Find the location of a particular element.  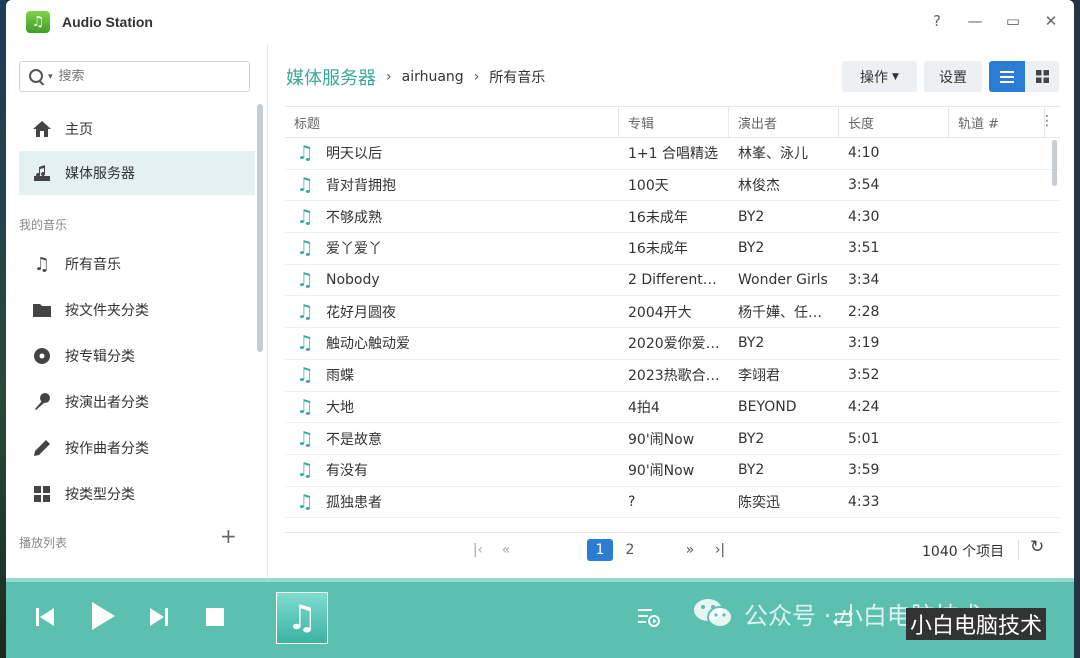

breadcrumb: 媒体服务器 › airhuang › 所有音乐 is located at coordinates (415, 77).